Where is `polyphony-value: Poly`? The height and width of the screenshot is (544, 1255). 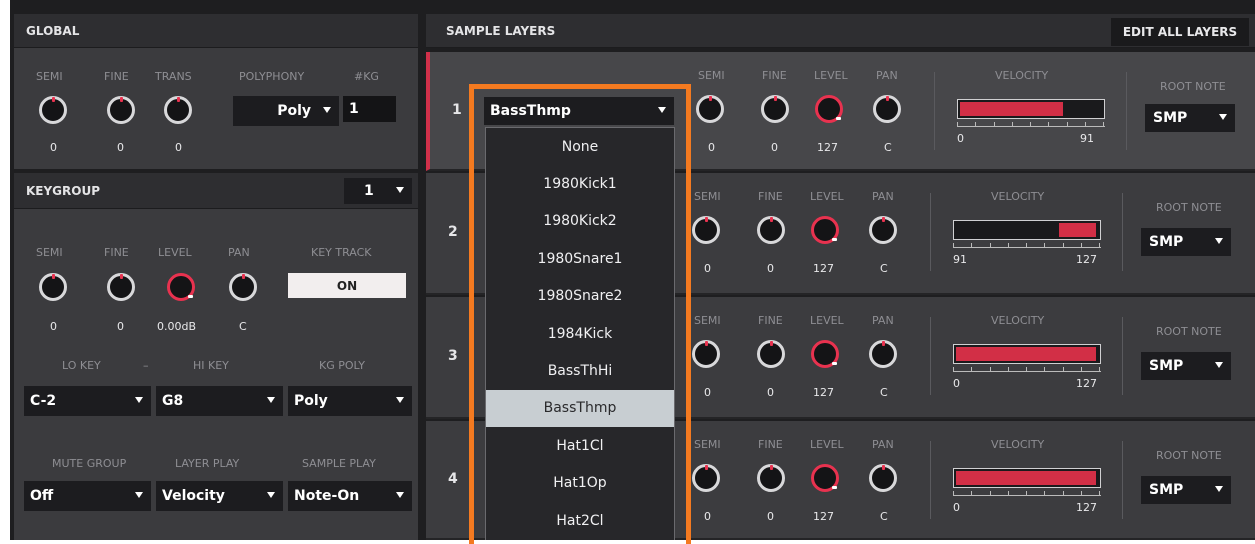
polyphony-value: Poly is located at coordinates (294, 111).